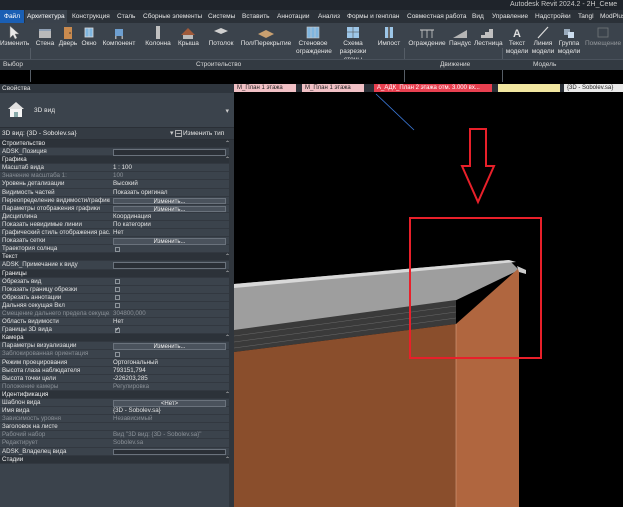 This screenshot has height=507, width=623. Describe the element at coordinates (172, 16) in the screenshot. I see `tab-precast: Сборные элементы` at that location.